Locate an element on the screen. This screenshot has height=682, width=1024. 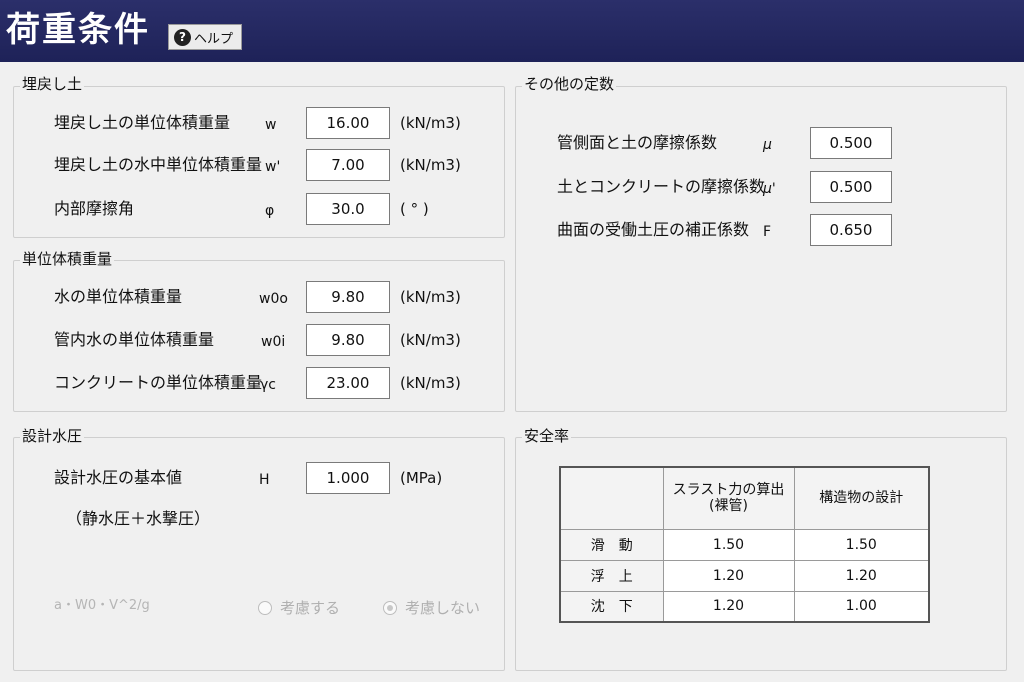
pipe-soil-friction-label: 管側面と土の摩擦係数 is located at coordinates (637, 142).